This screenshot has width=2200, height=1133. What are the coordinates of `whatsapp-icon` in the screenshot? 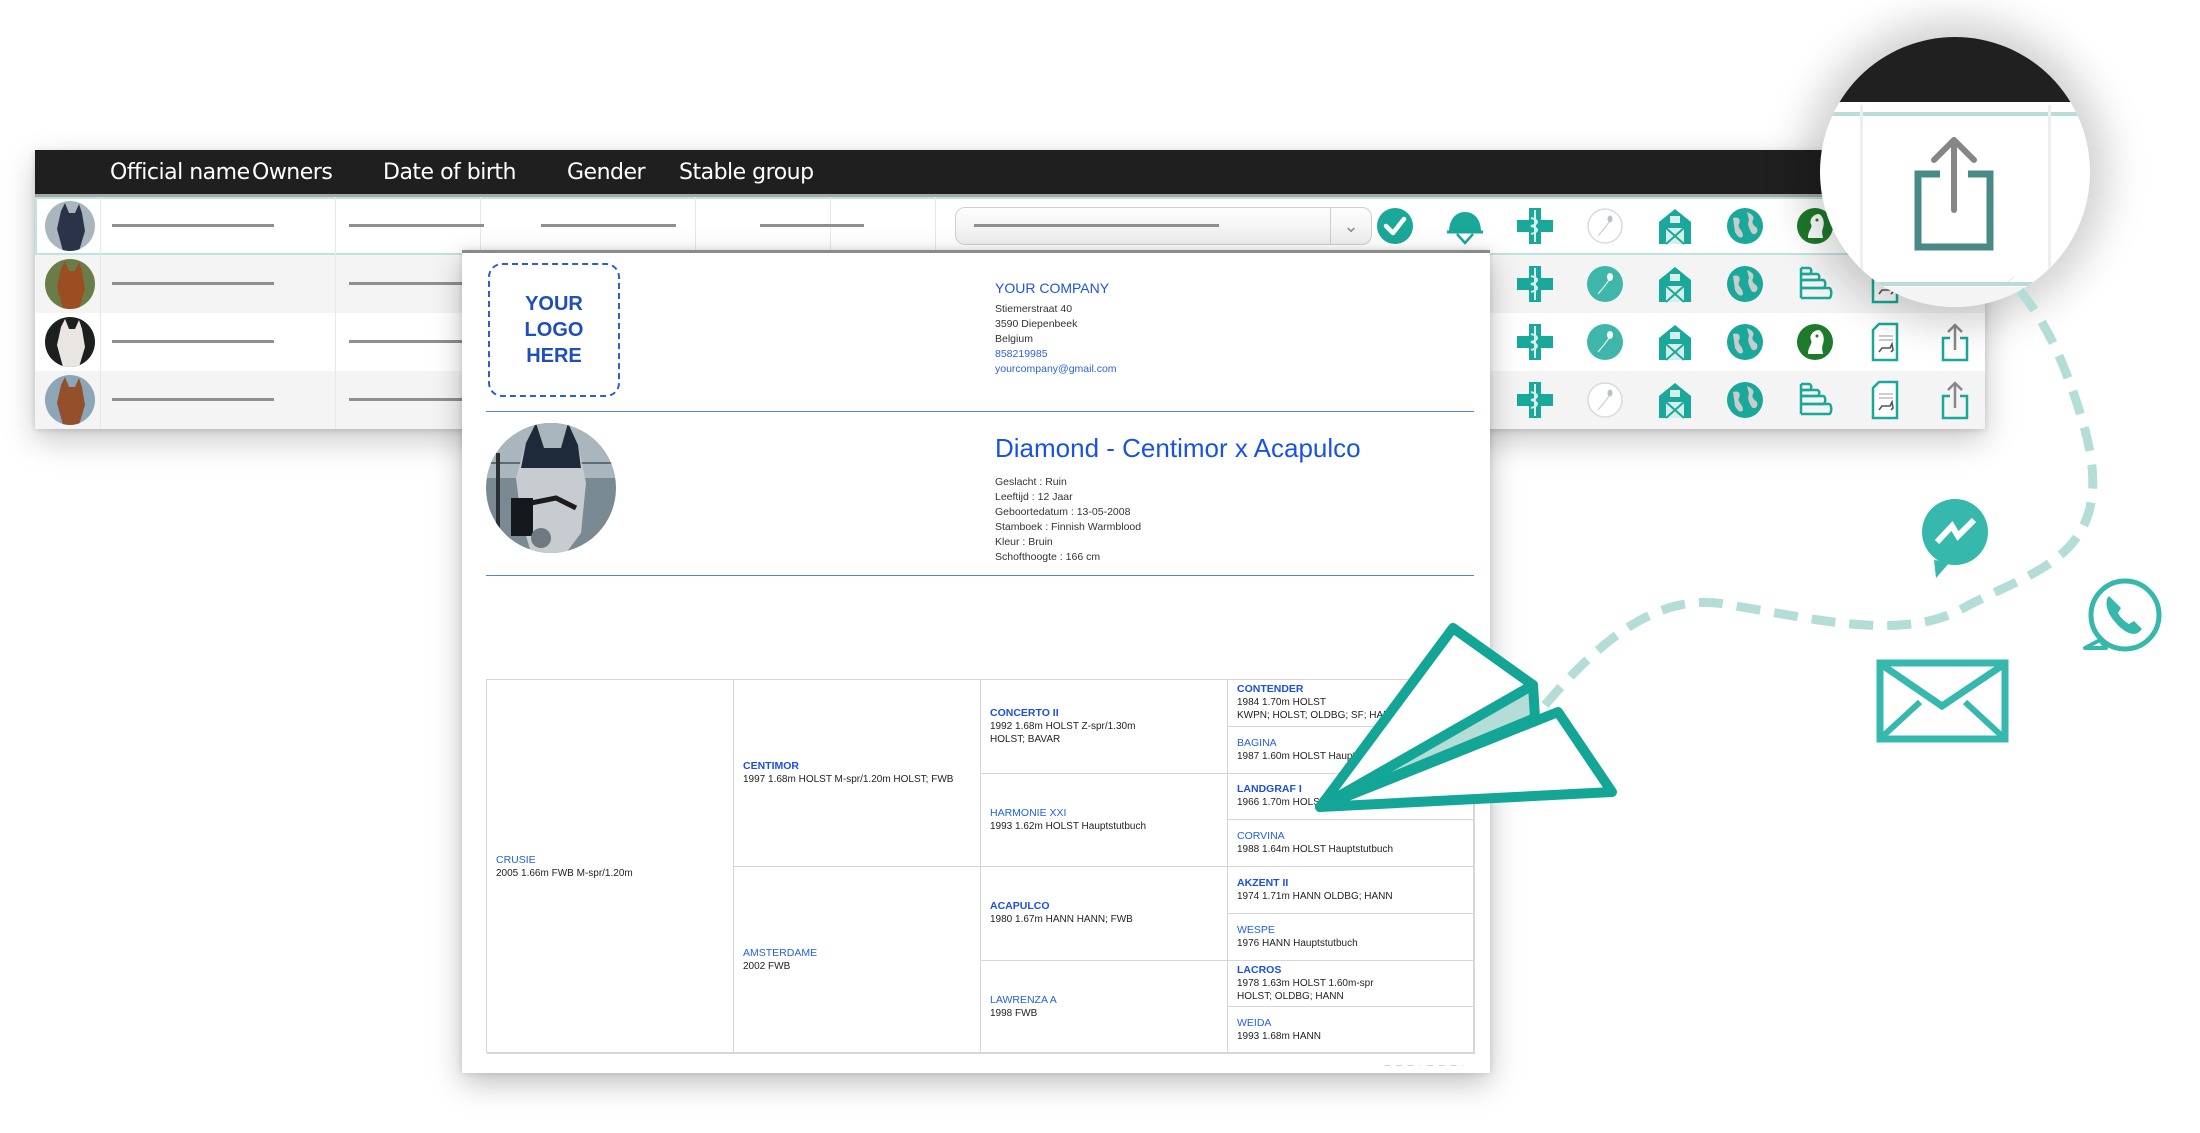 It's located at (2122, 615).